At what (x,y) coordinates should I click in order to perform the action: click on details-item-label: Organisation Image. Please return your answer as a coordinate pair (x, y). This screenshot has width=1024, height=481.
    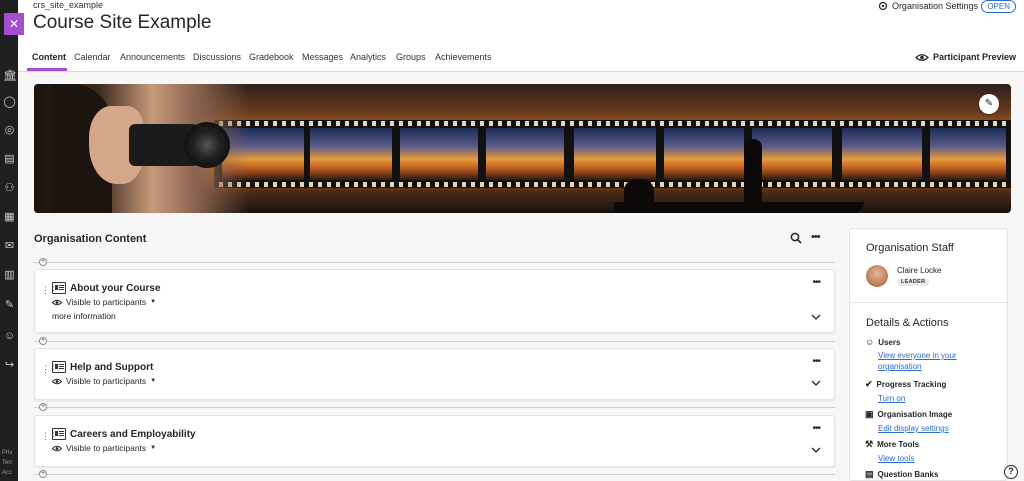
    Looking at the image, I should click on (915, 414).